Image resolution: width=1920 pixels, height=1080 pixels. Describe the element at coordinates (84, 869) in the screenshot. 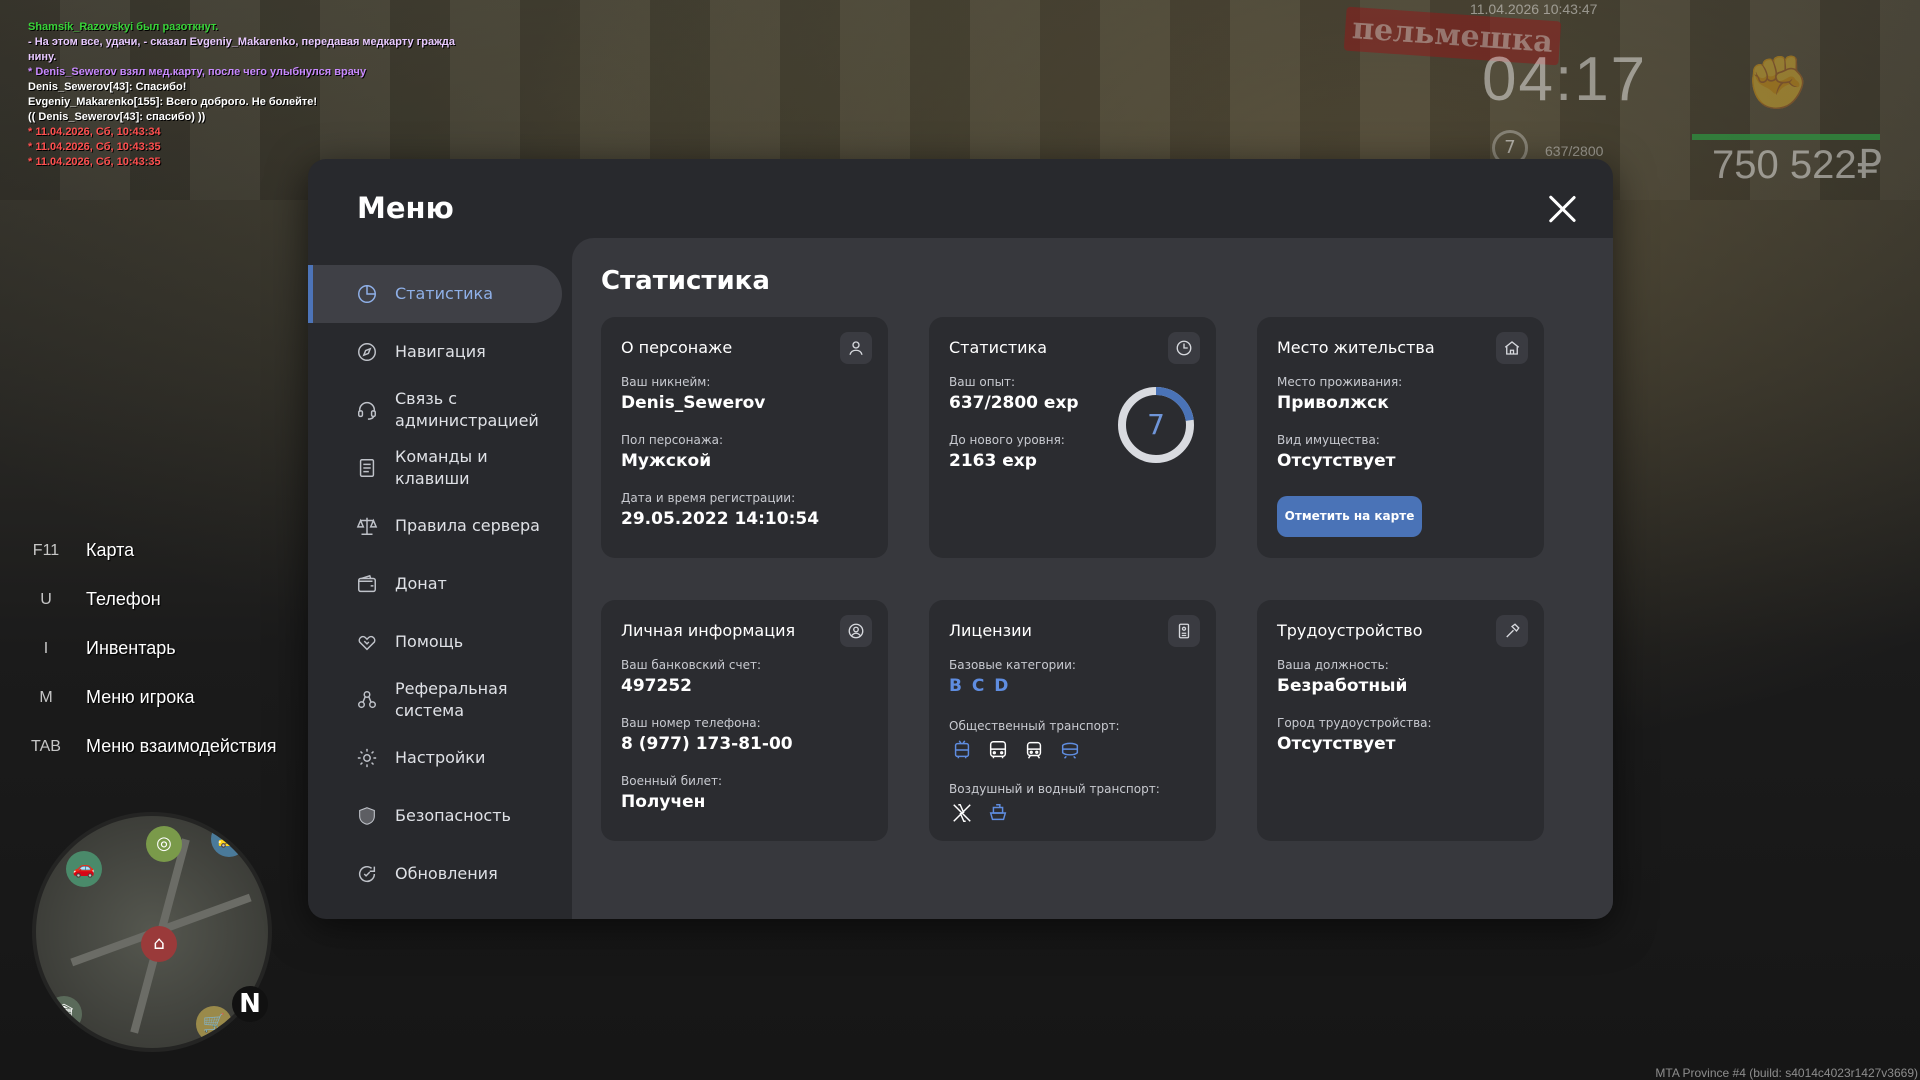

I see `minimap-car-icon: 🚗` at that location.